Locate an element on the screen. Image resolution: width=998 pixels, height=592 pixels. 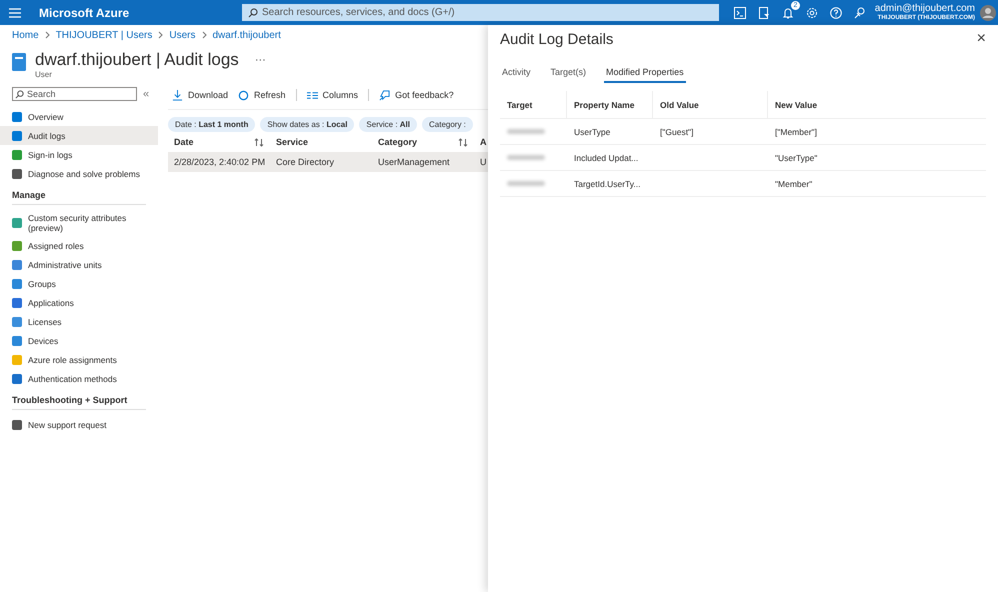
sidebar-item: Administrative units is located at coordinates (79, 264).